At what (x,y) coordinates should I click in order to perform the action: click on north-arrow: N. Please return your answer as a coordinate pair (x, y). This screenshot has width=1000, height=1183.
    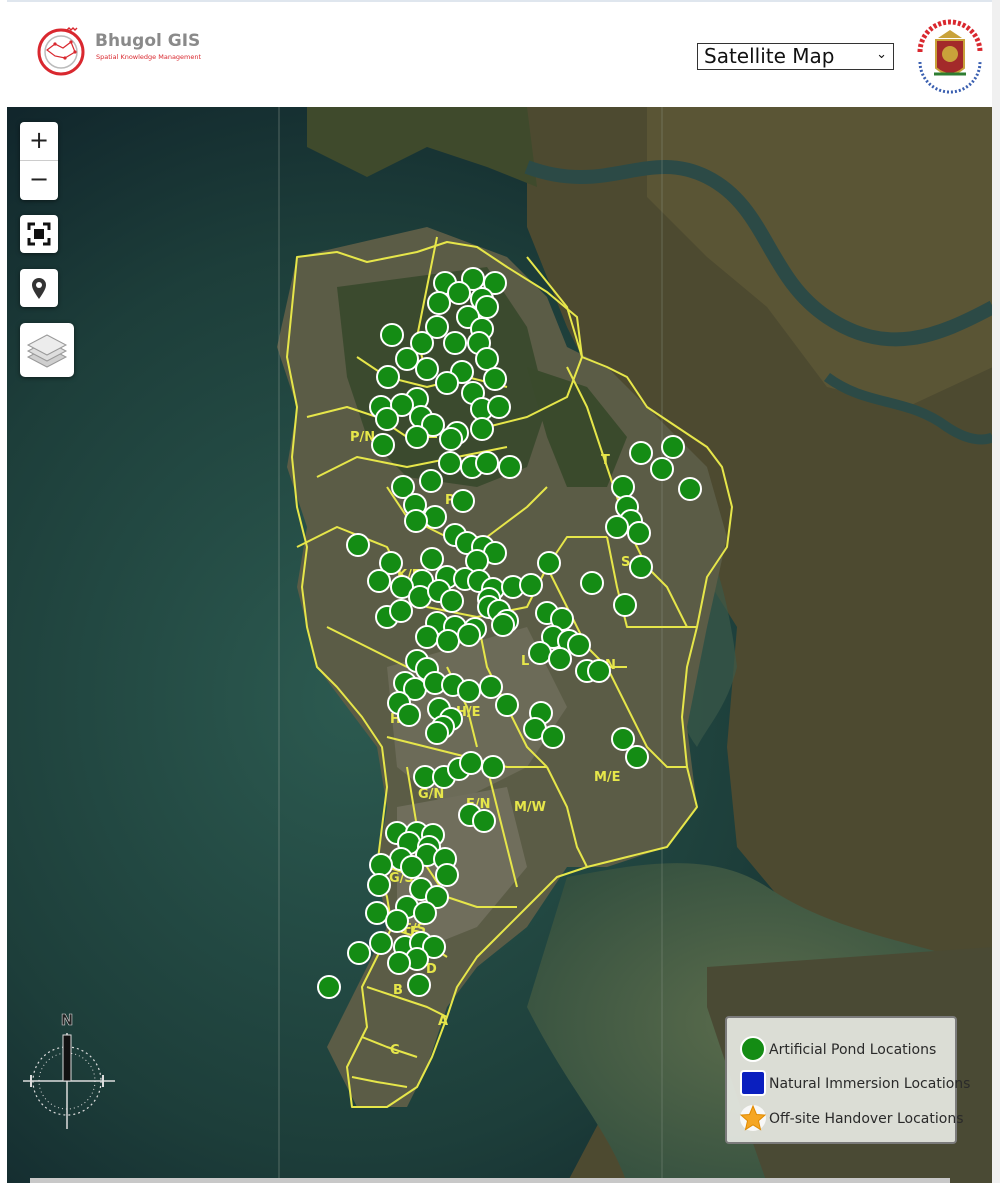
    Looking at the image, I should click on (69, 1071).